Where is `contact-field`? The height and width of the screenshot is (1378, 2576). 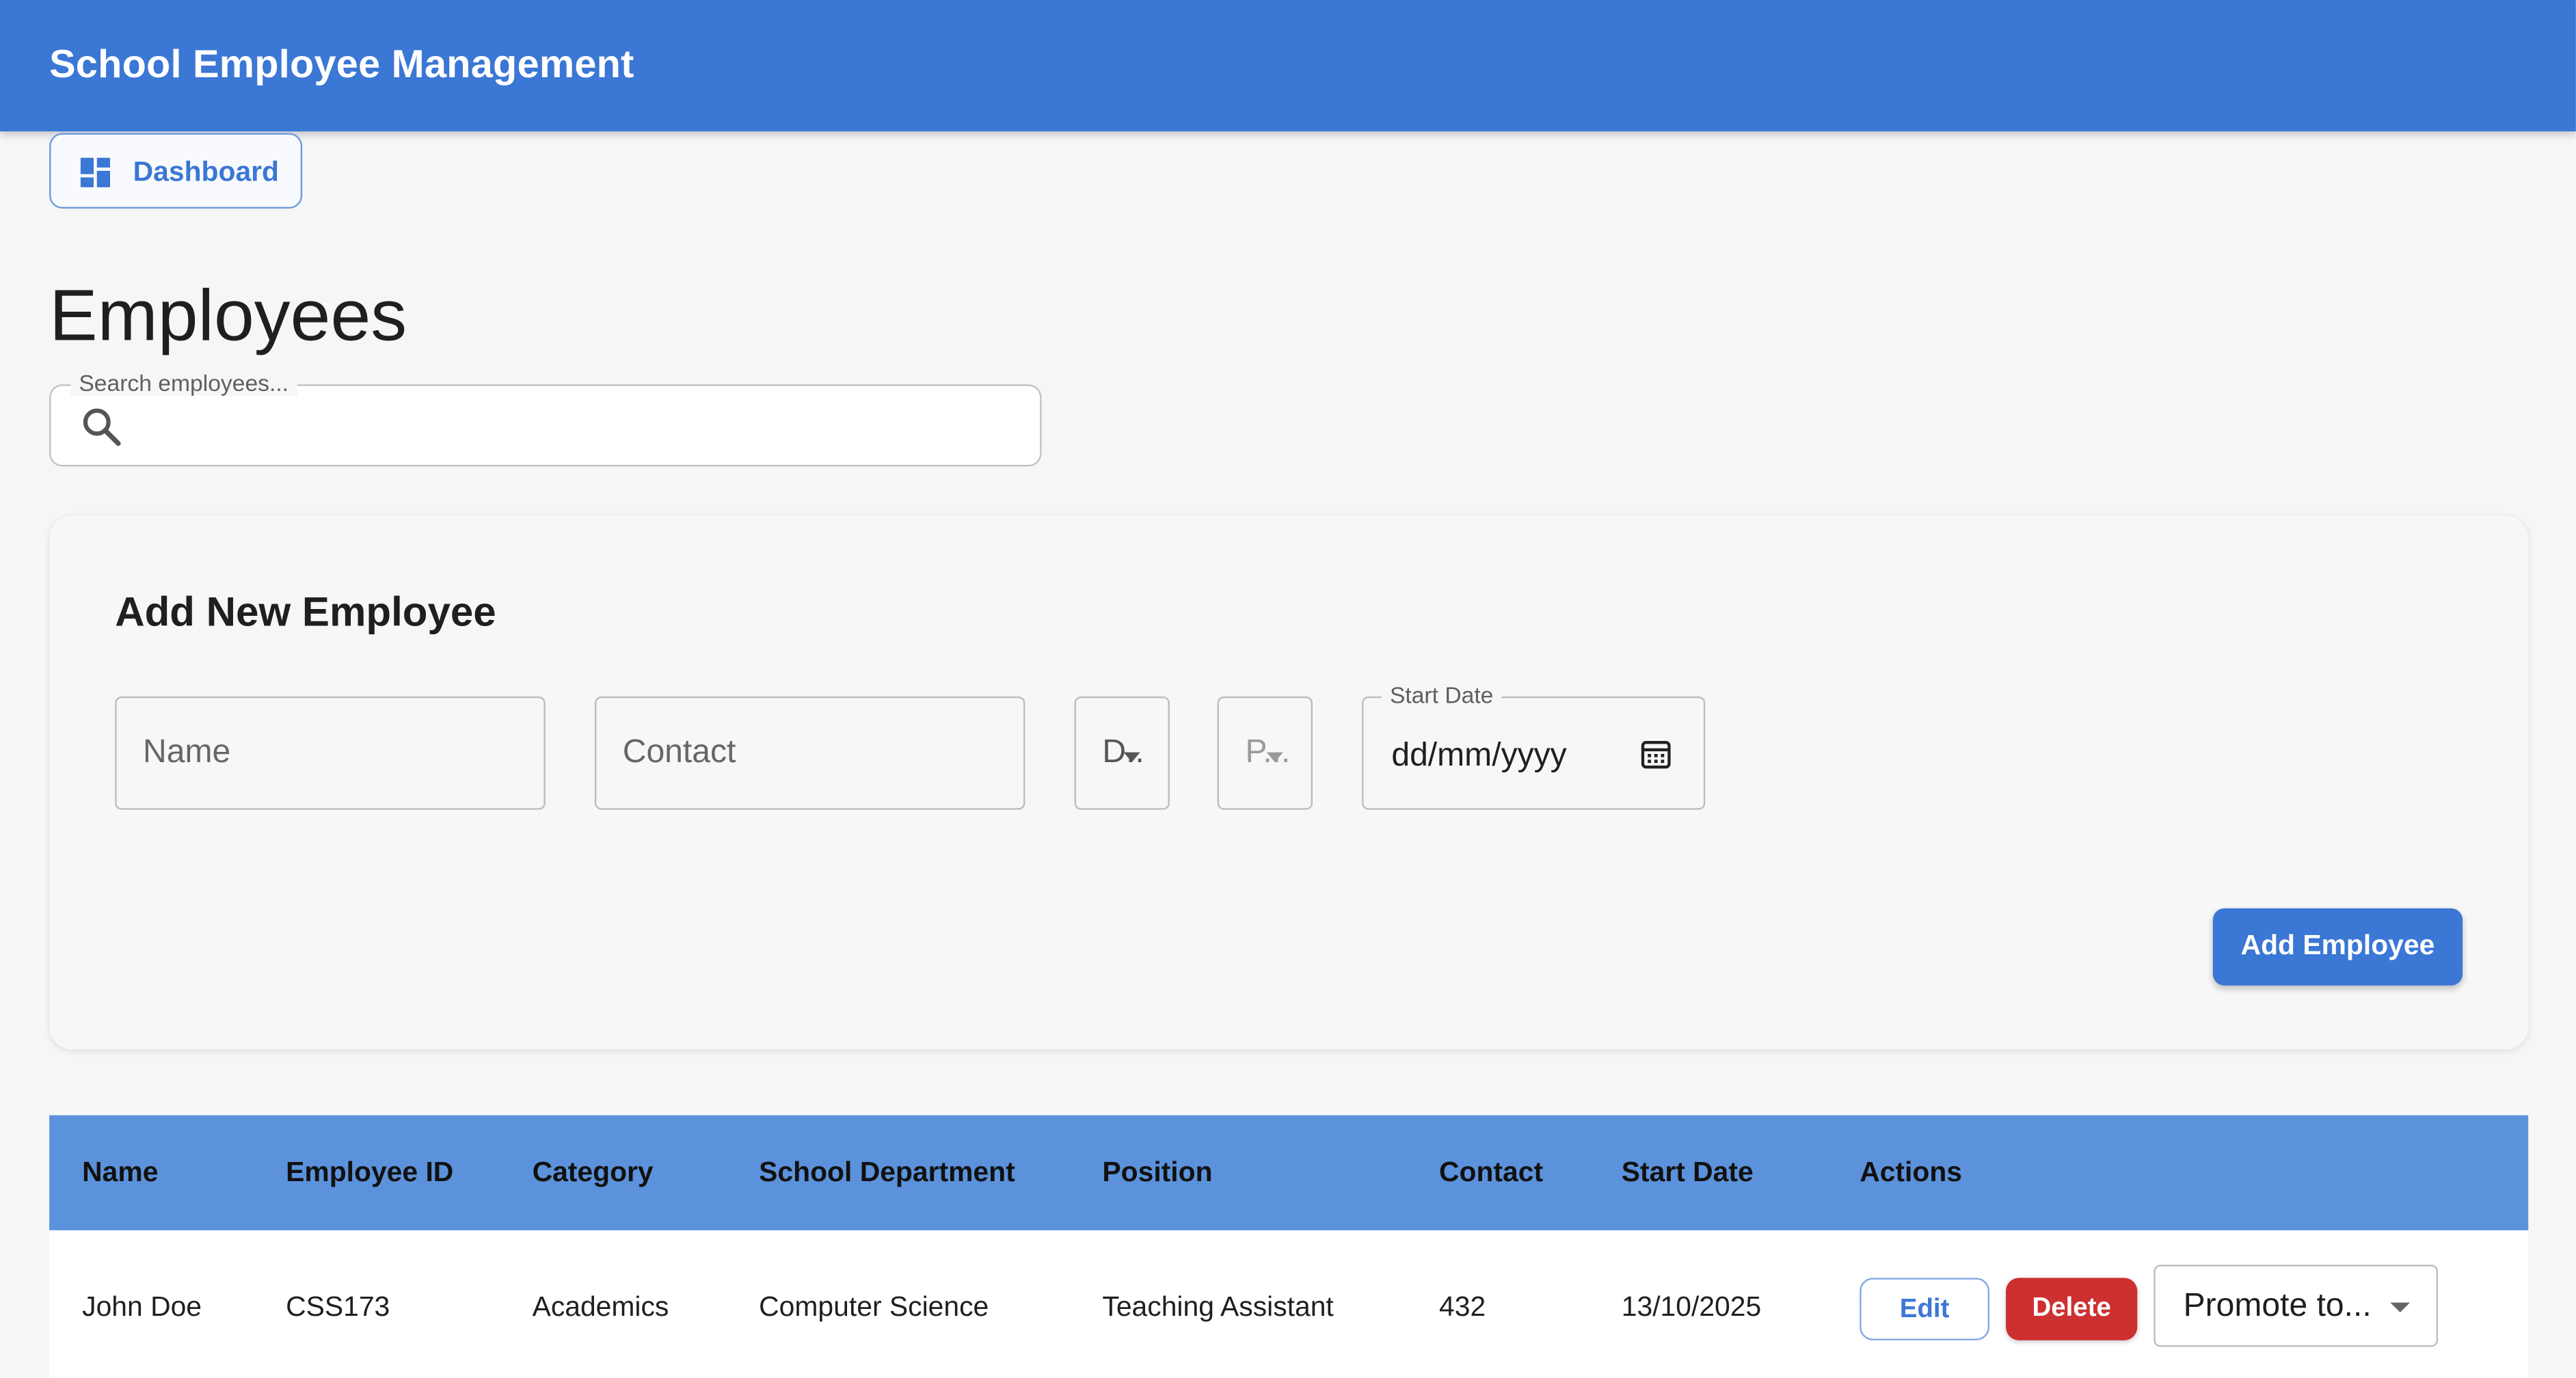
contact-field is located at coordinates (809, 753).